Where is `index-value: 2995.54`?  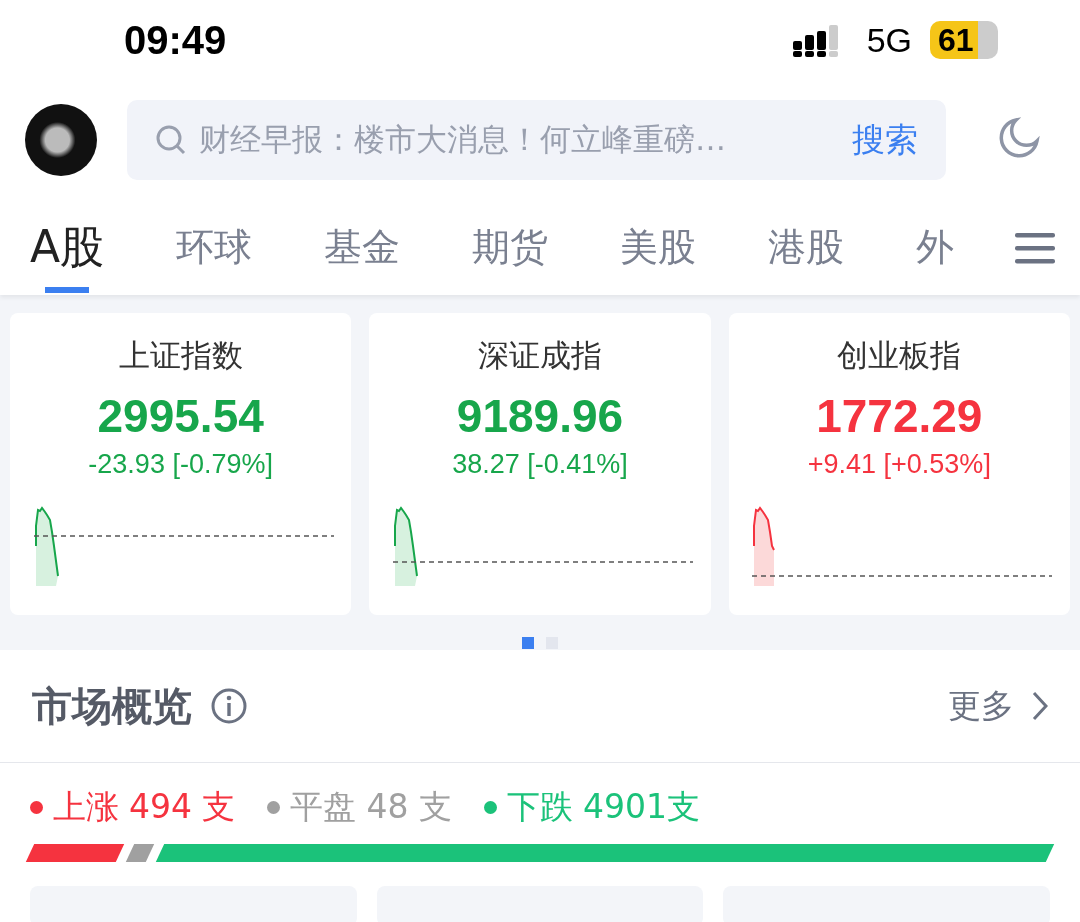
index-value: 2995.54 is located at coordinates (180, 416).